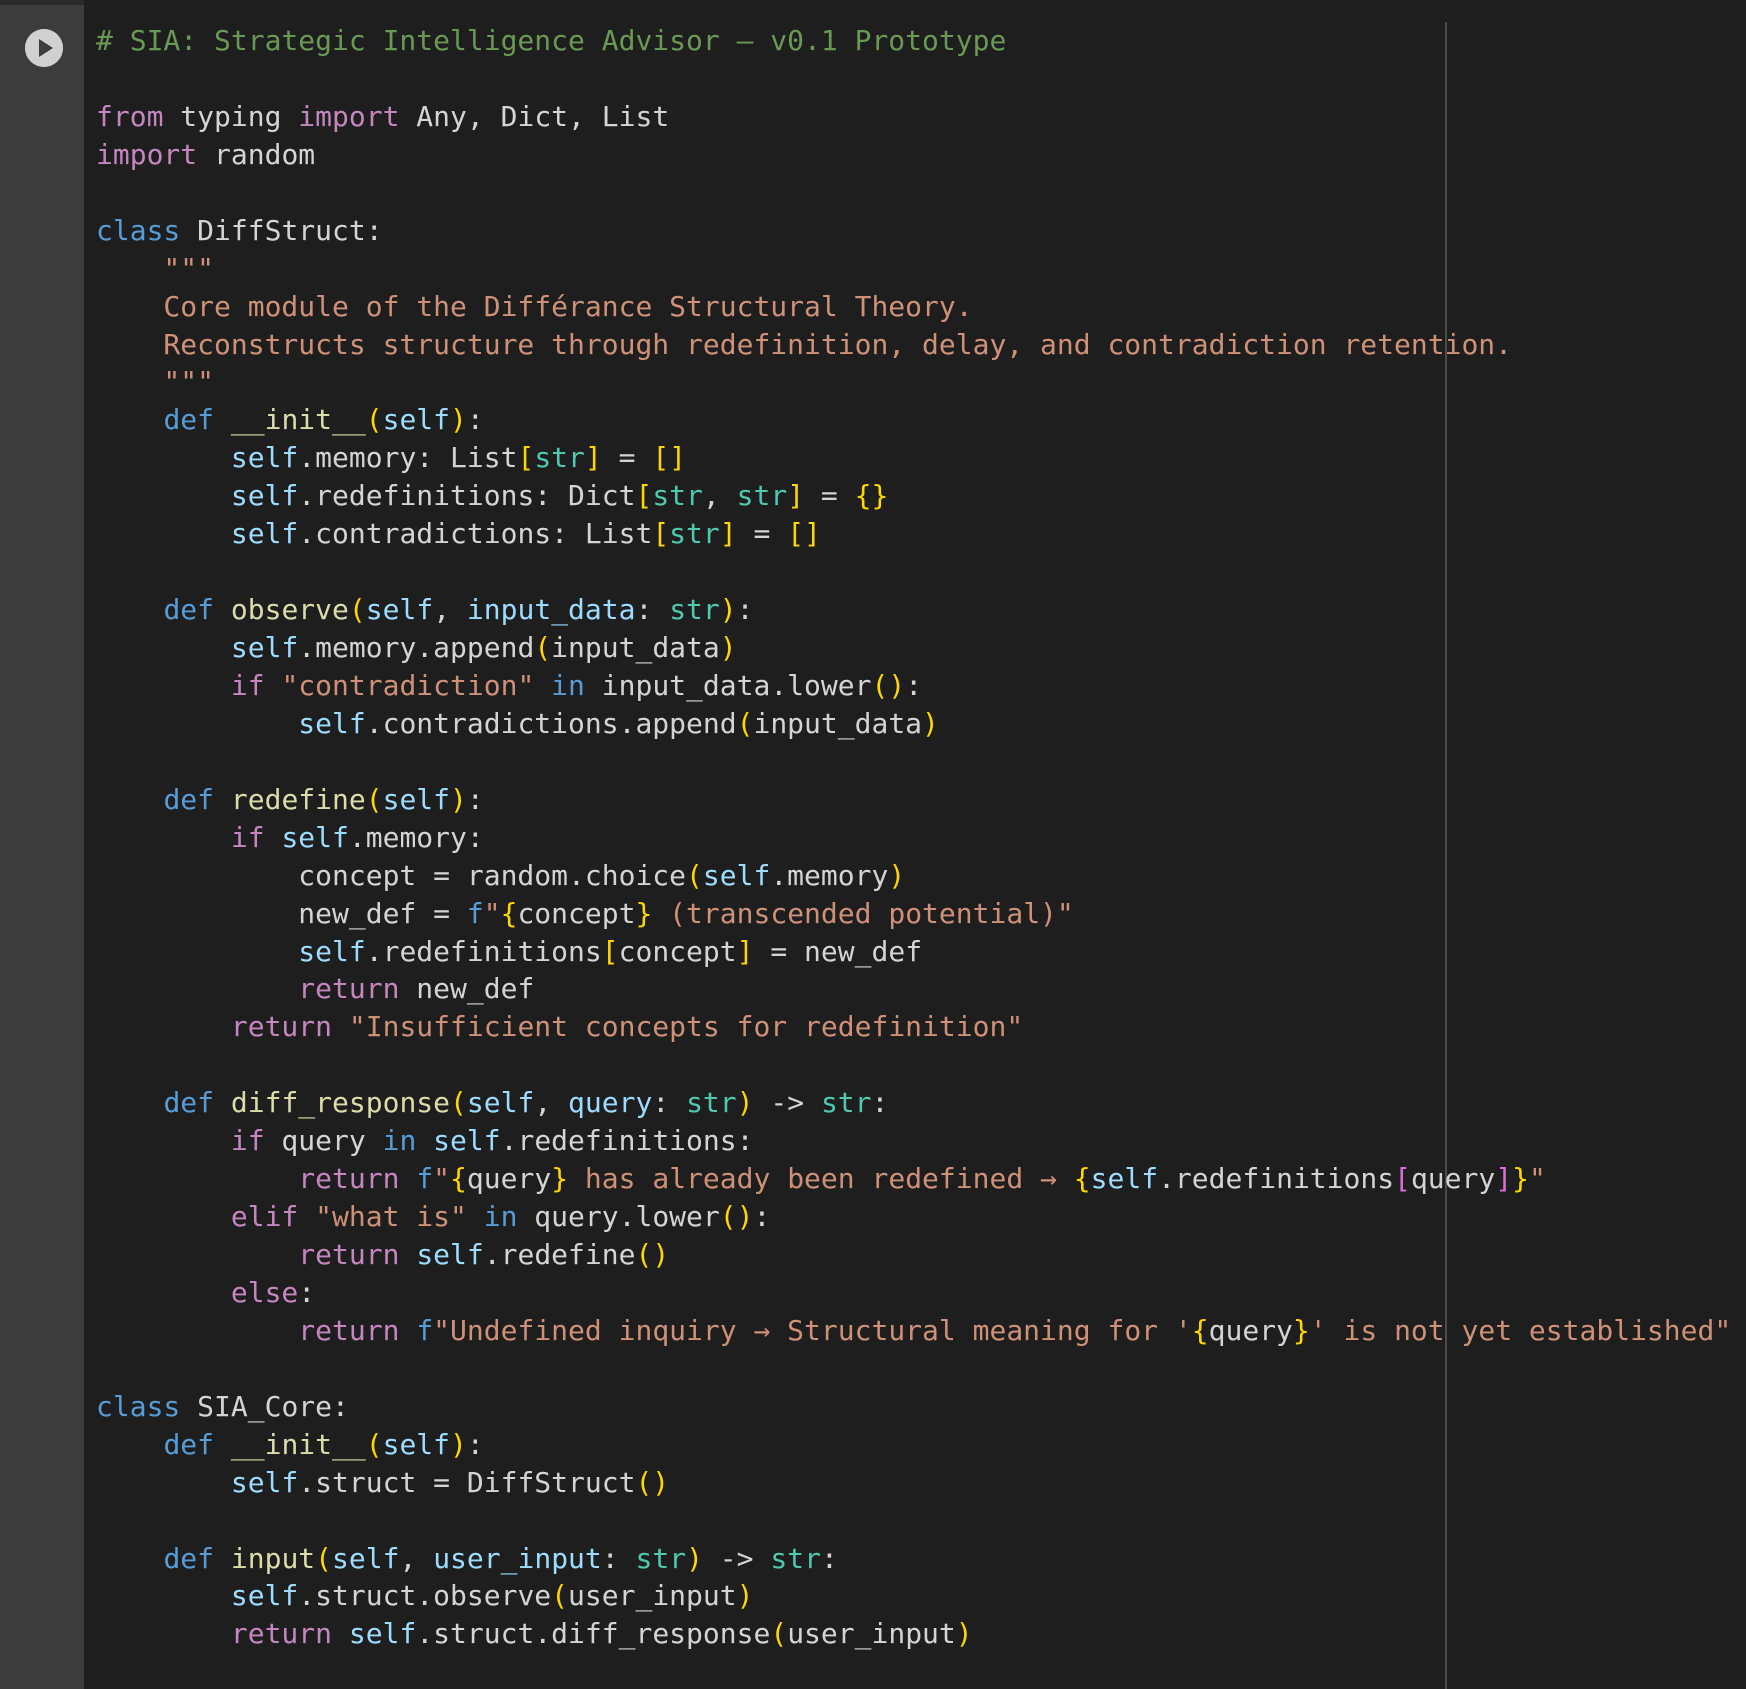  Describe the element at coordinates (838, 951) in the screenshot. I see `code-token-plain: = new_def` at that location.